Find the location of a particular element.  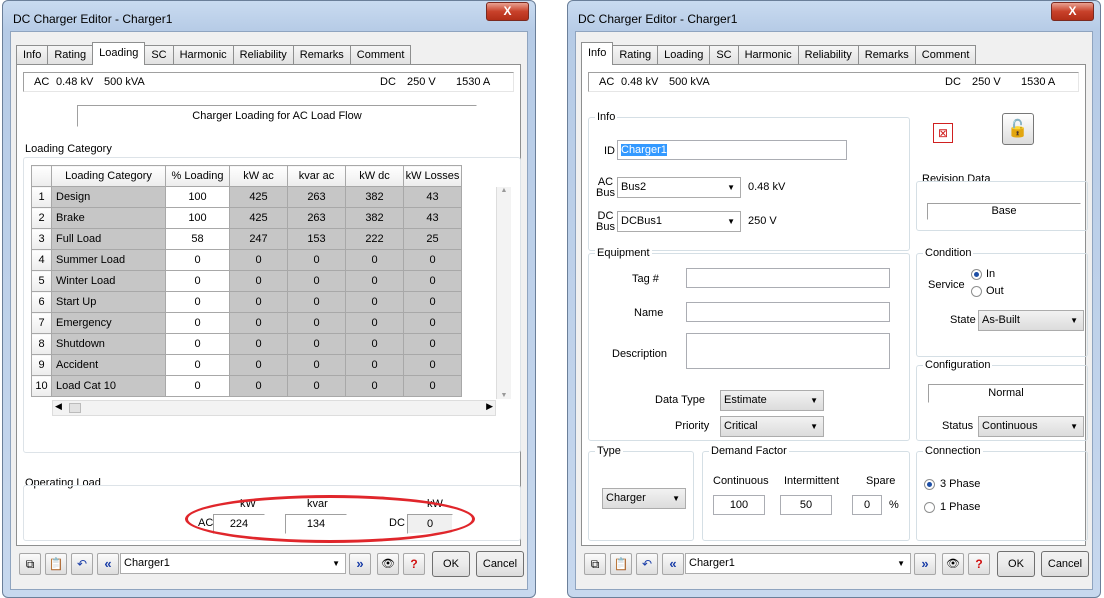

col-kw-dc: kW dc is located at coordinates (374, 176).